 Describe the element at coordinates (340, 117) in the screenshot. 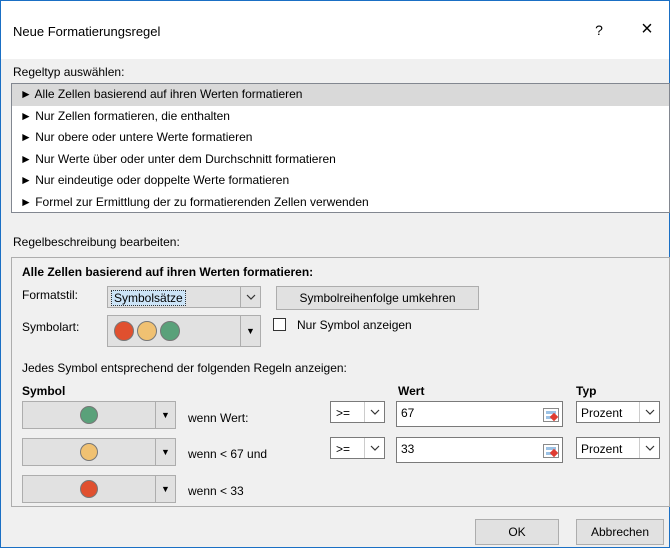

I see `rule-type-item: ► Nur Zellen formatieren, die enthalten` at that location.